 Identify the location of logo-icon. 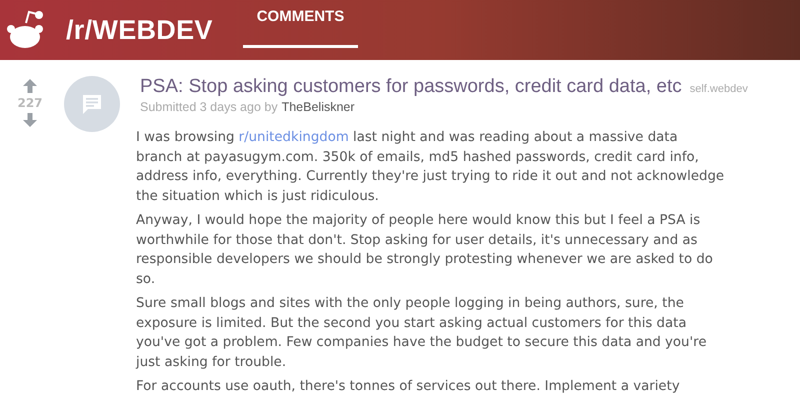
(25, 30).